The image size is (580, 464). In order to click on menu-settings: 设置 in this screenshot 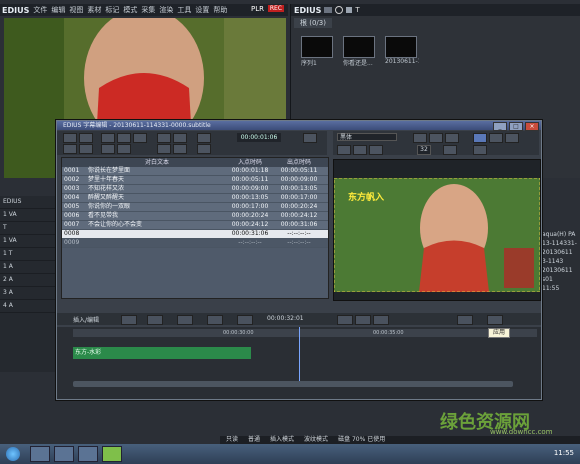, I will do `click(202, 10)`.